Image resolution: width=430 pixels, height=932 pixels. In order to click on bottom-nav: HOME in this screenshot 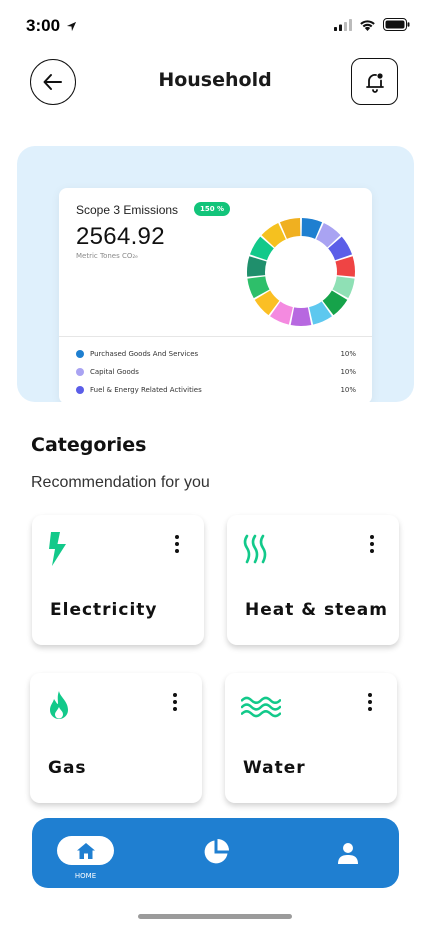, I will do `click(215, 853)`.